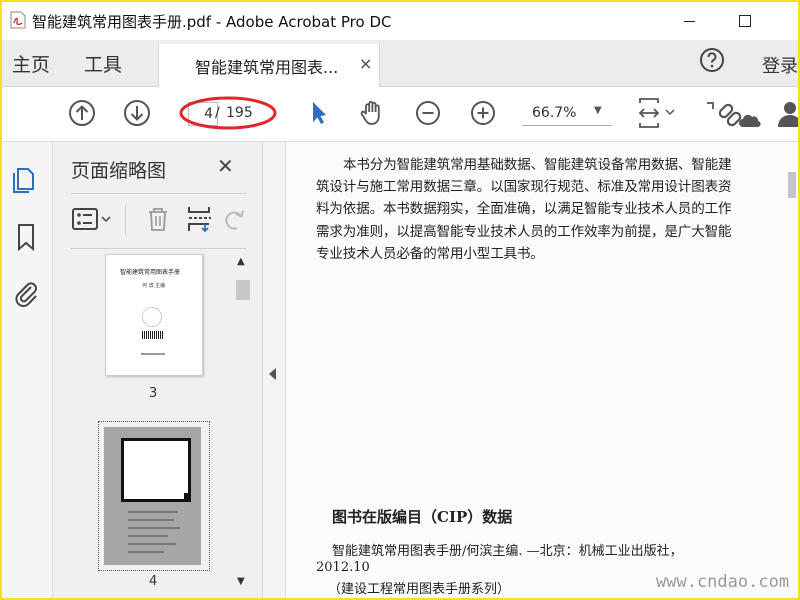  Describe the element at coordinates (780, 65) in the screenshot. I see `login-button: 登录` at that location.